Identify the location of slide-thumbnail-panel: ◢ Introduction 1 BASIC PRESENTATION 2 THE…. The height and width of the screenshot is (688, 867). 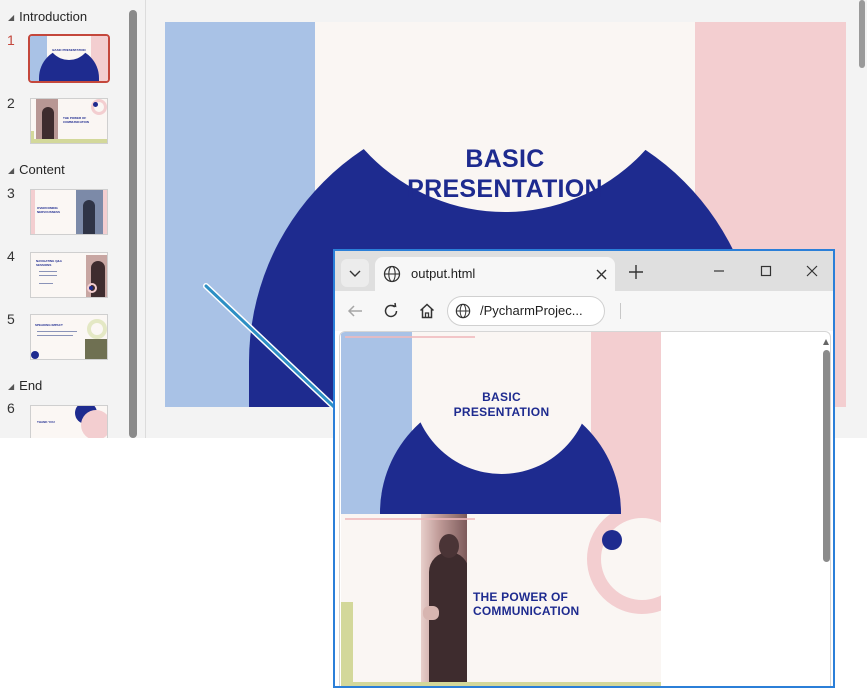
(62, 219).